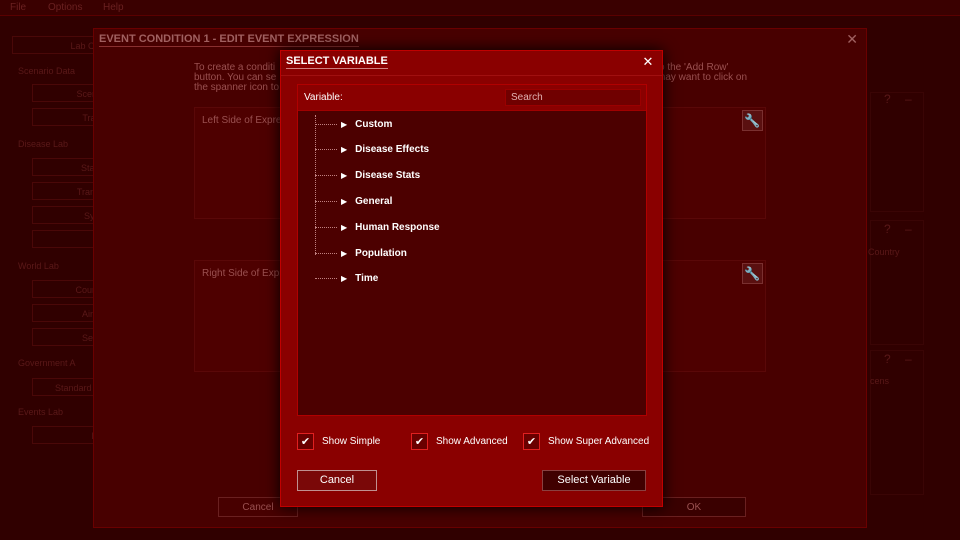 Image resolution: width=960 pixels, height=540 pixels. What do you see at coordinates (573, 97) in the screenshot?
I see `search-input` at bounding box center [573, 97].